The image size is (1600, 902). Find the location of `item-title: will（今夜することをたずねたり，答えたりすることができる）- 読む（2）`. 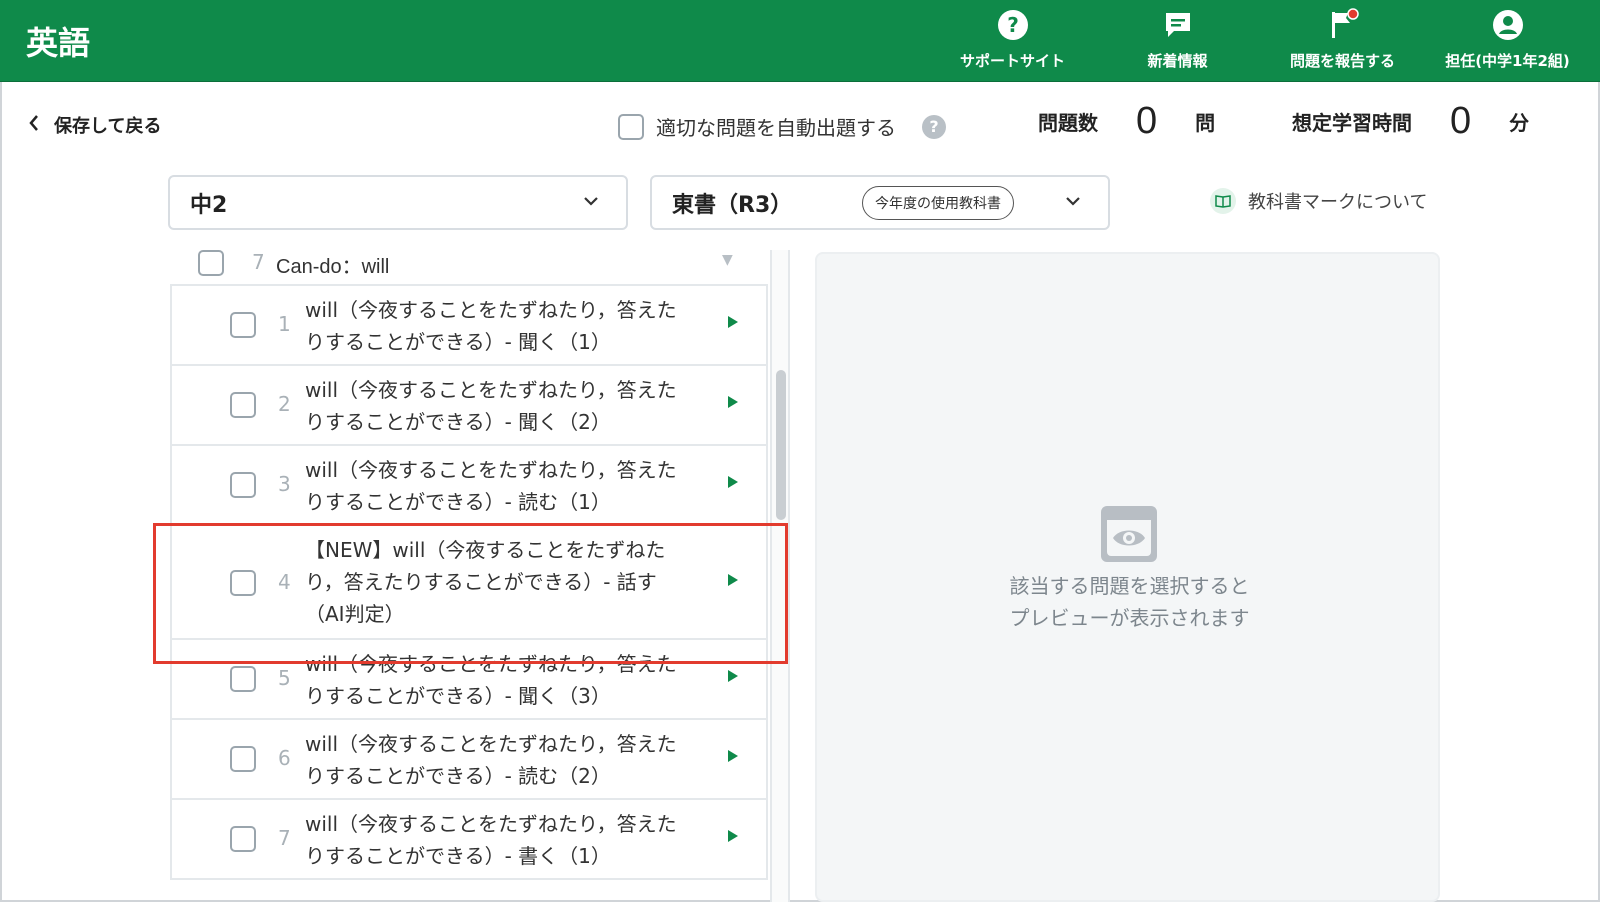

item-title: will（今夜することをたずねたり，答えたりすることができる）- 読む（2） is located at coordinates (491, 760).